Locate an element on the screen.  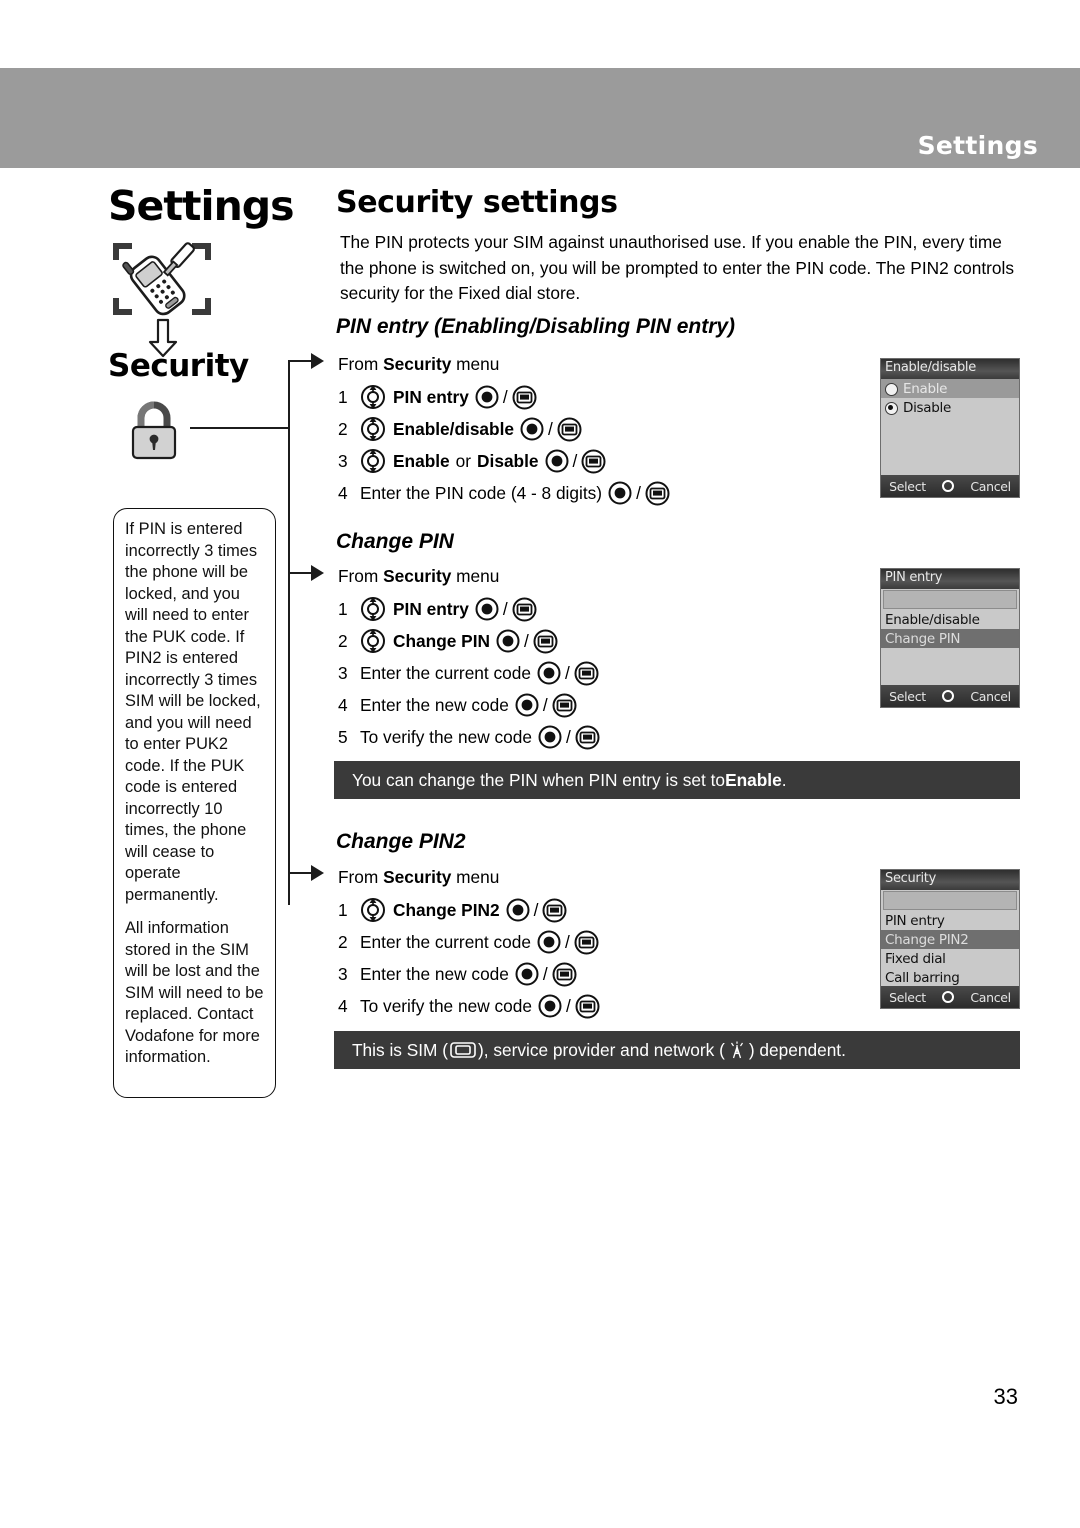
step-label: Enable is located at coordinates (421, 461).